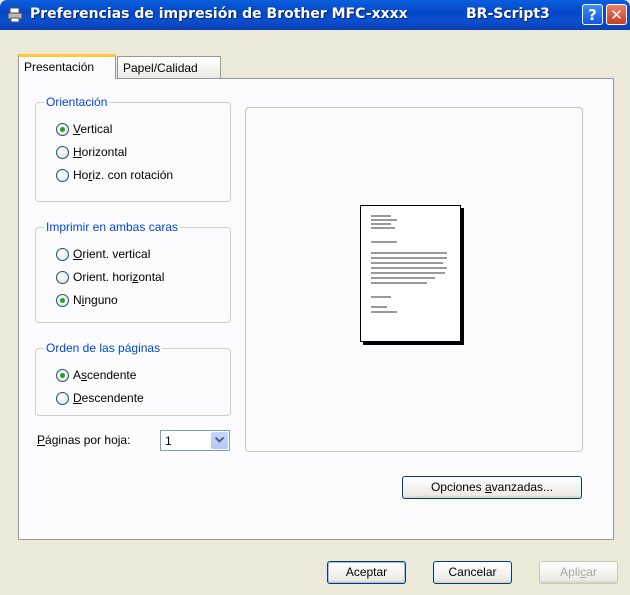 This screenshot has width=630, height=595. I want to click on tab-papel-calidad: Papel/Calidad, so click(169, 67).